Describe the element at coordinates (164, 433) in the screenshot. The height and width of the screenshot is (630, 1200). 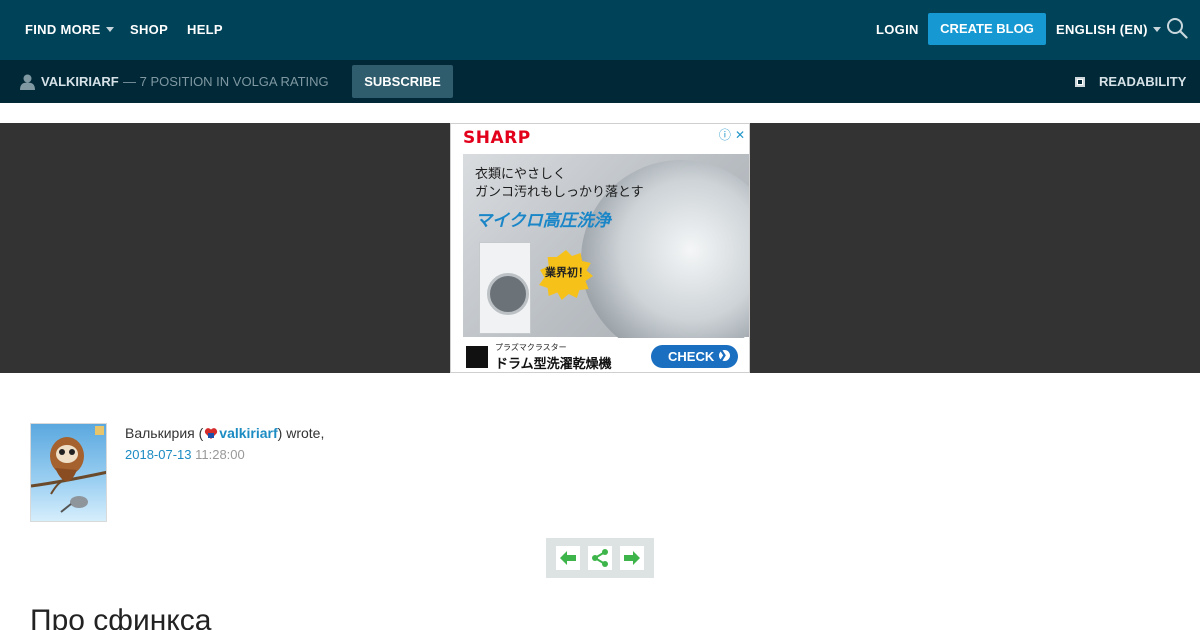
I see `author-display-name: Валькирия (` at that location.